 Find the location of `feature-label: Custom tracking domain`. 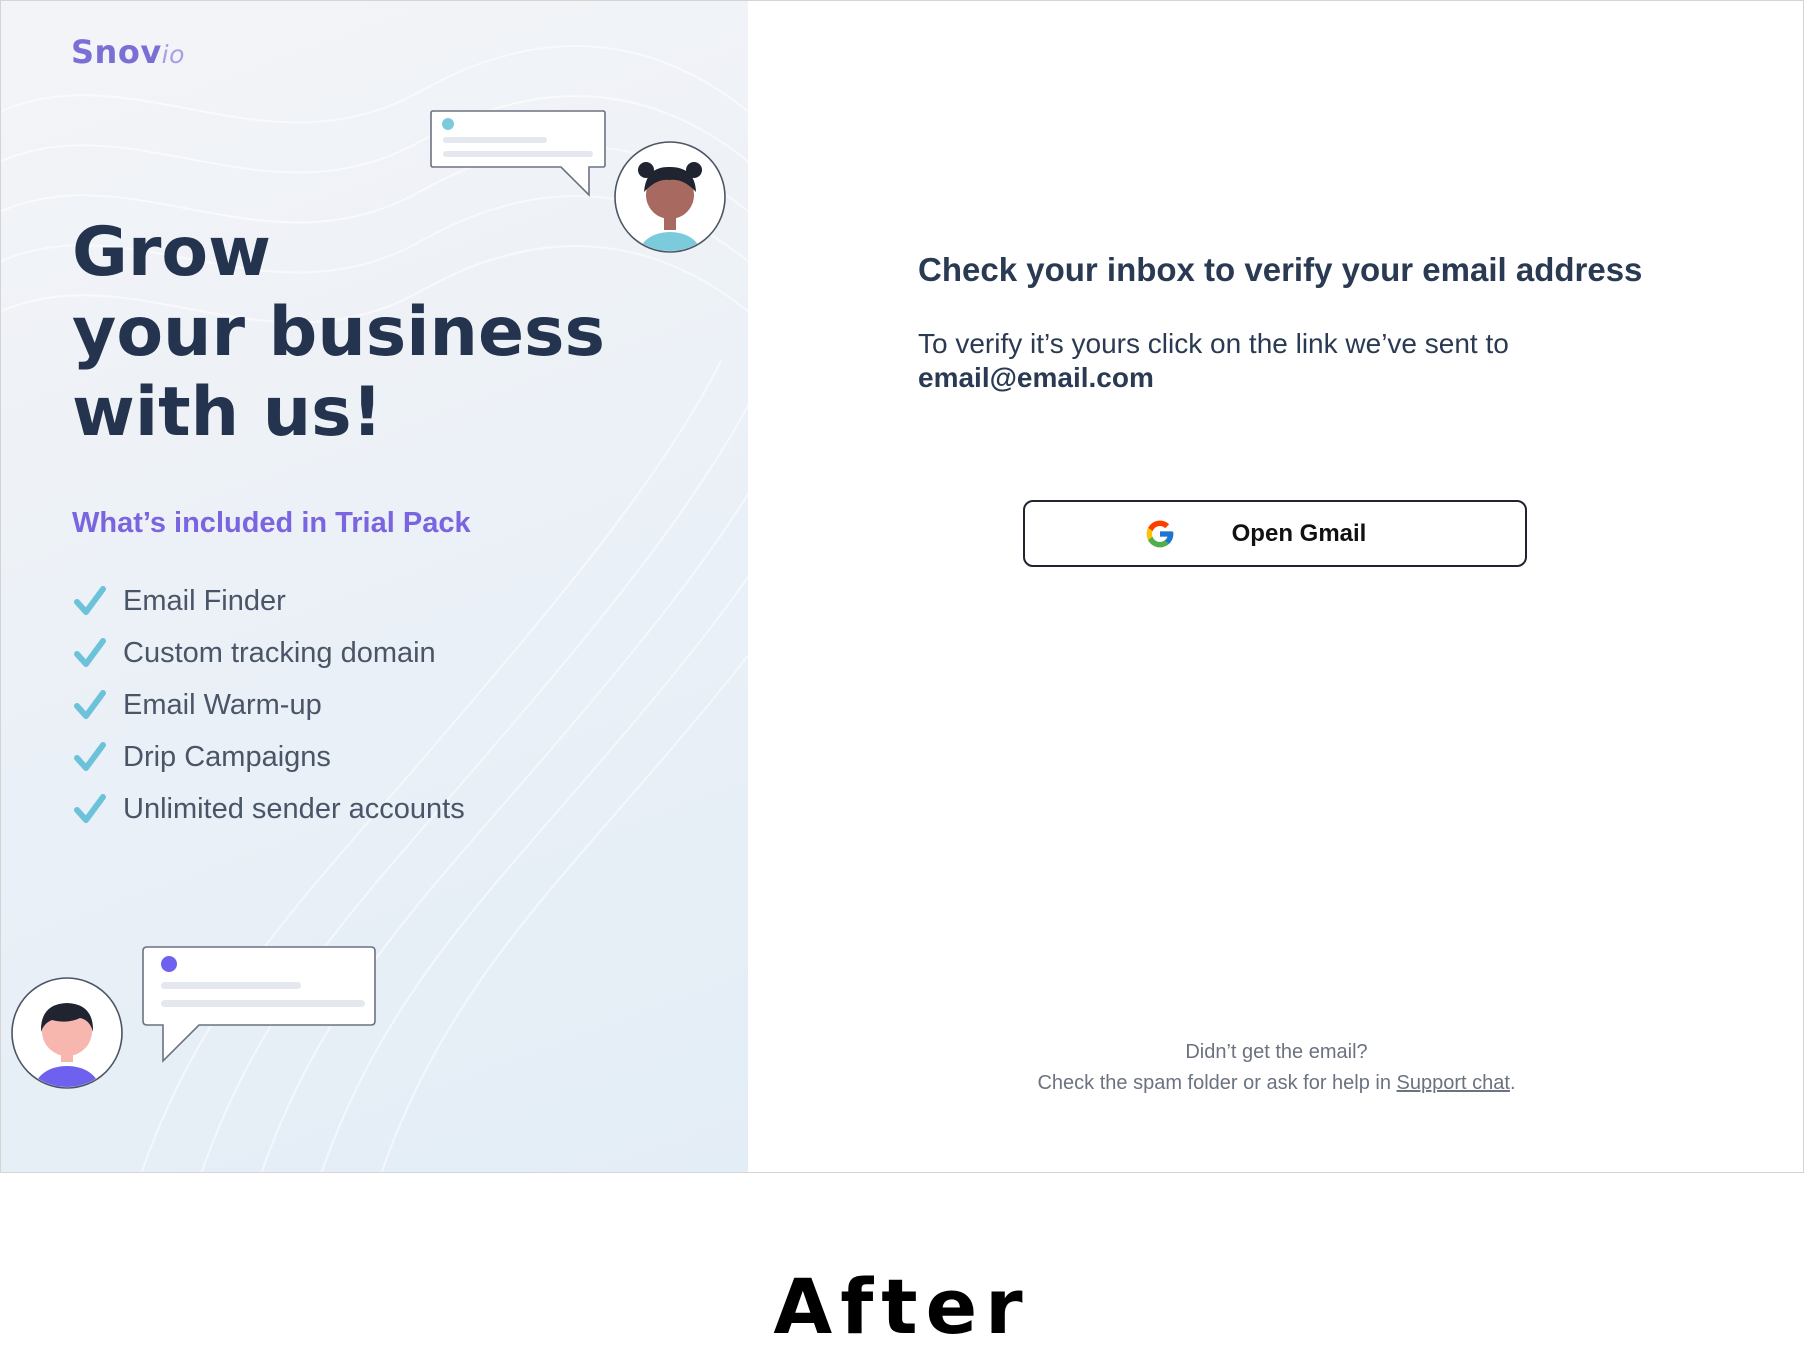

feature-label: Custom tracking domain is located at coordinates (279, 652).